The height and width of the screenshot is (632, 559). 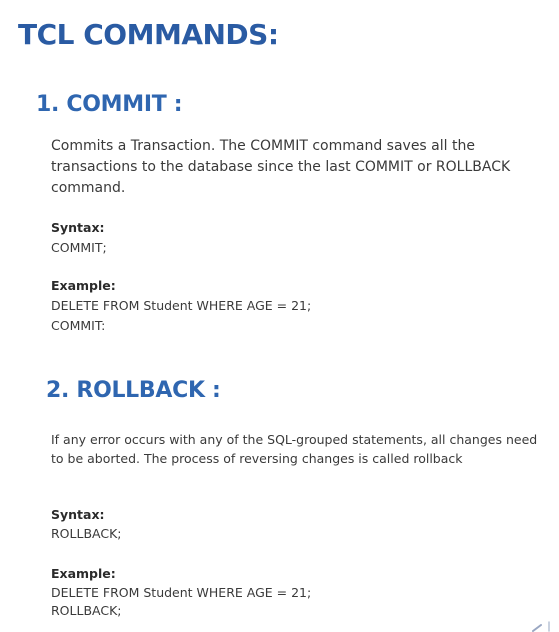 I want to click on corner-decoration-icon, so click(x=541, y=626).